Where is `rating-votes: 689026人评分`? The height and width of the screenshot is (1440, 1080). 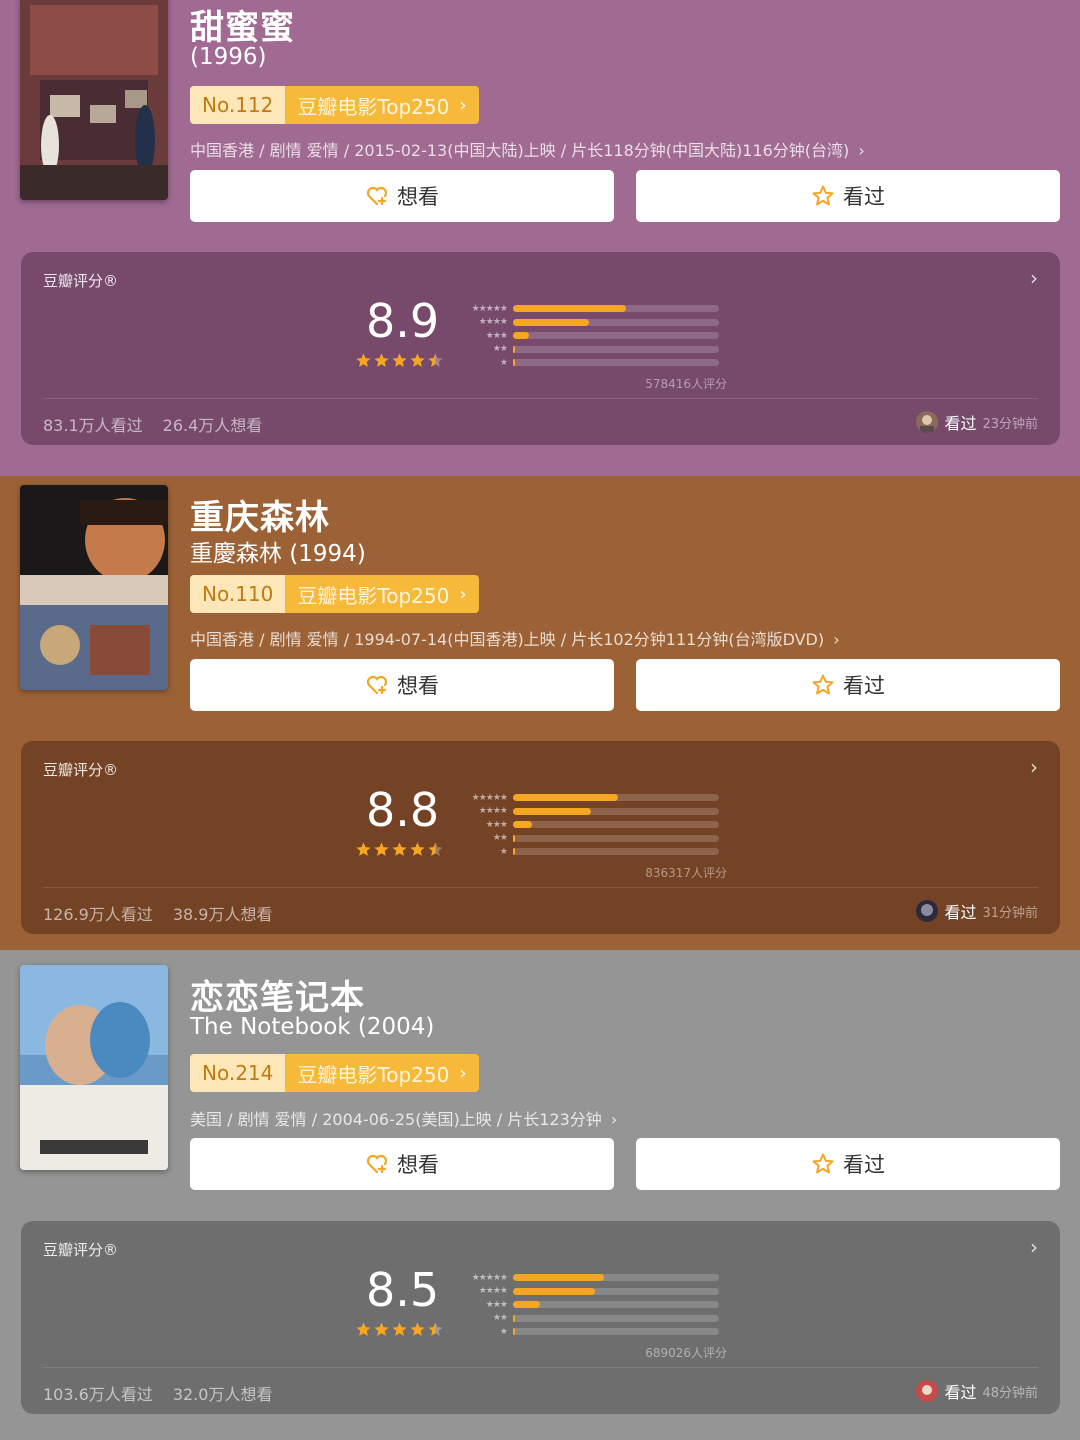
rating-votes: 689026人评分 is located at coordinates (686, 1353).